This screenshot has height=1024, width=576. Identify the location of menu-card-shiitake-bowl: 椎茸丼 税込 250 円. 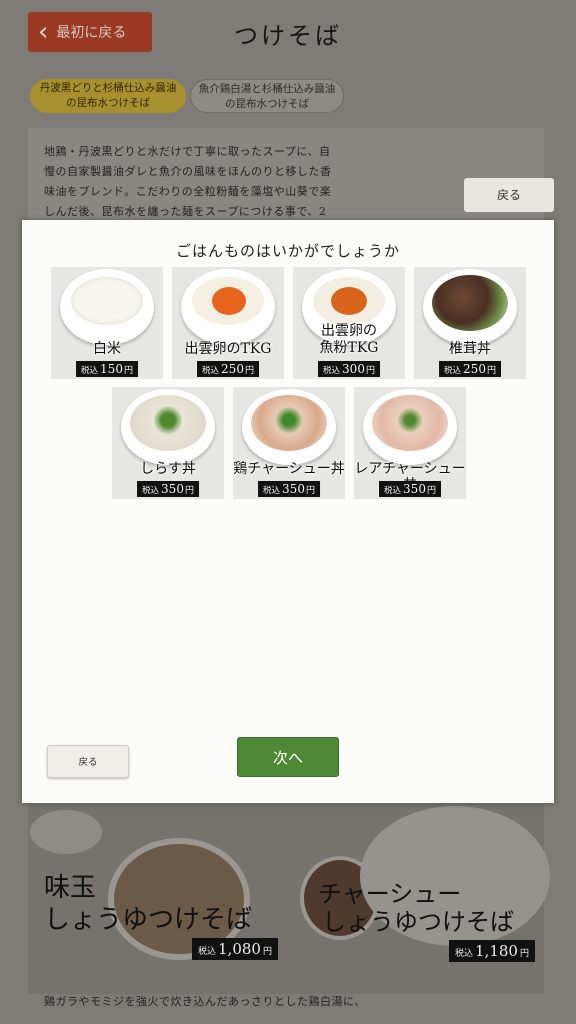
(470, 323).